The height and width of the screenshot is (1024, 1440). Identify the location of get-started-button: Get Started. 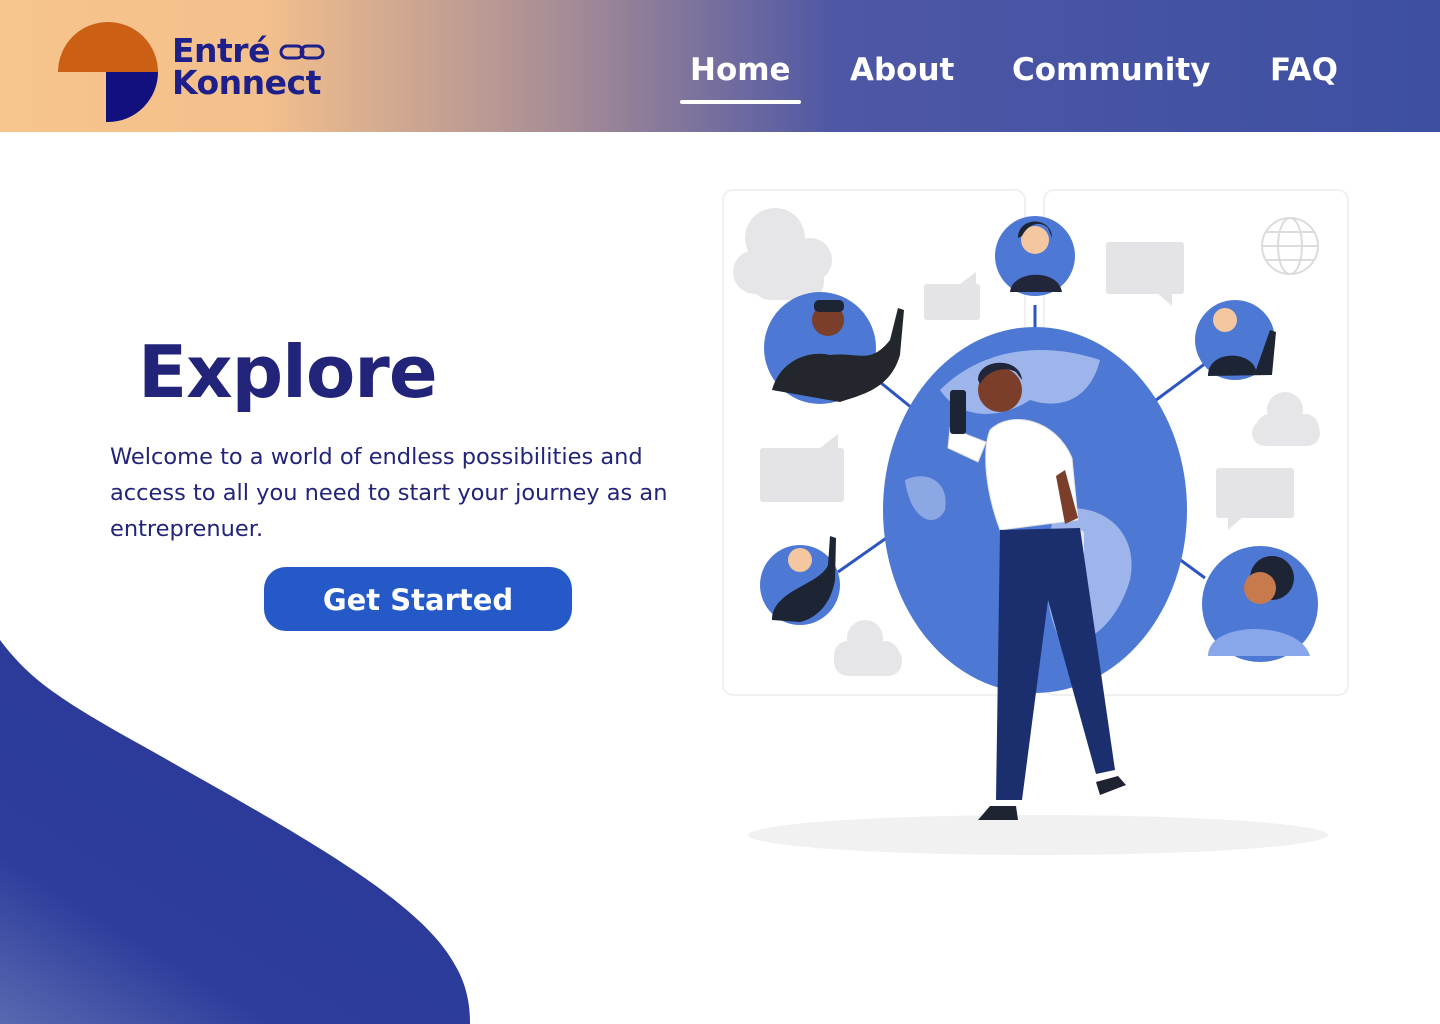
(418, 599).